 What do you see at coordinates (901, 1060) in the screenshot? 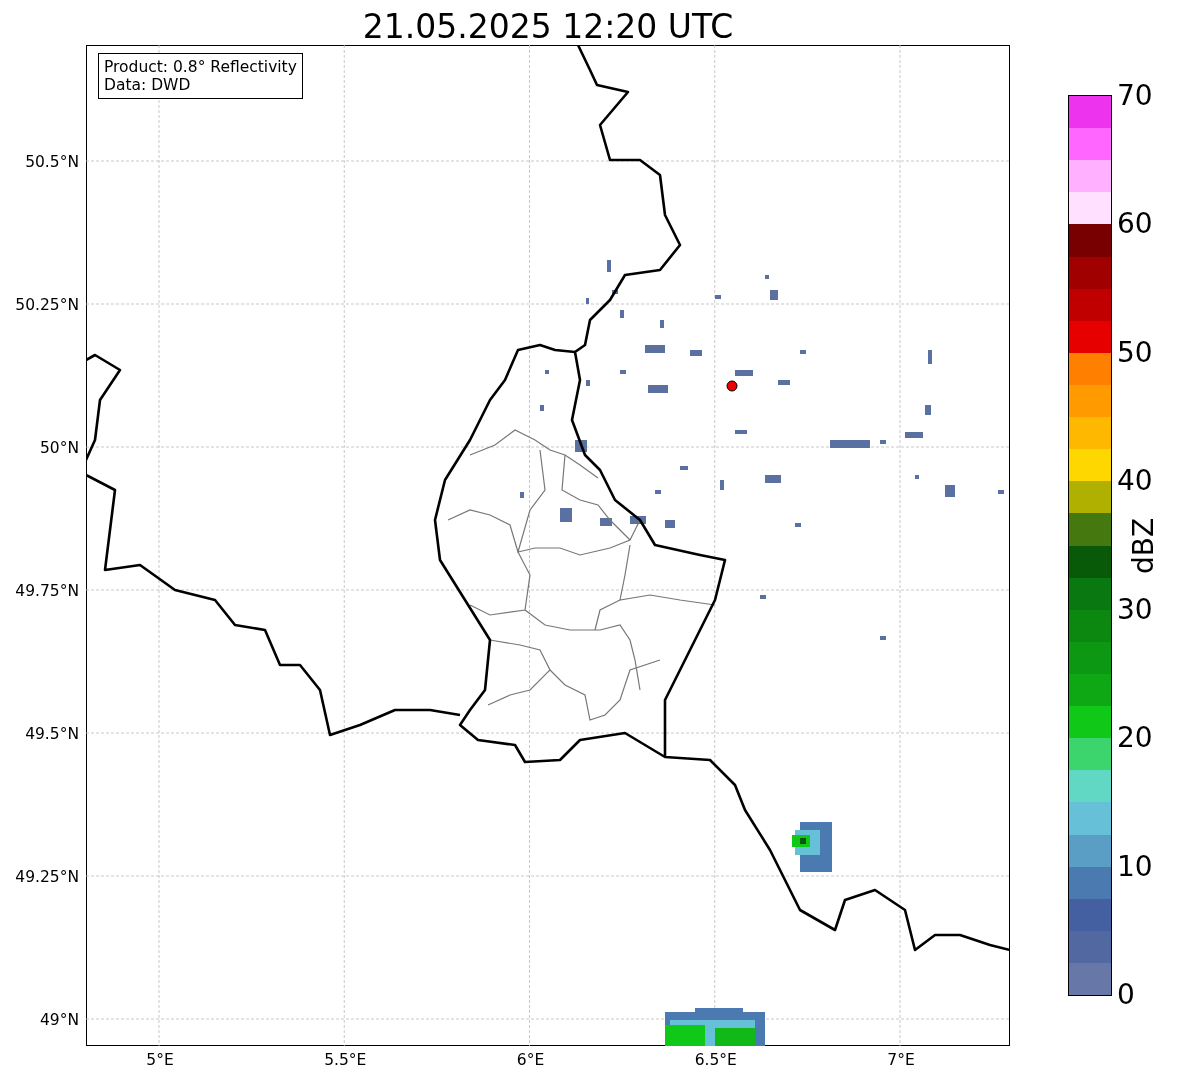
I see `longitude-label: 7°E` at bounding box center [901, 1060].